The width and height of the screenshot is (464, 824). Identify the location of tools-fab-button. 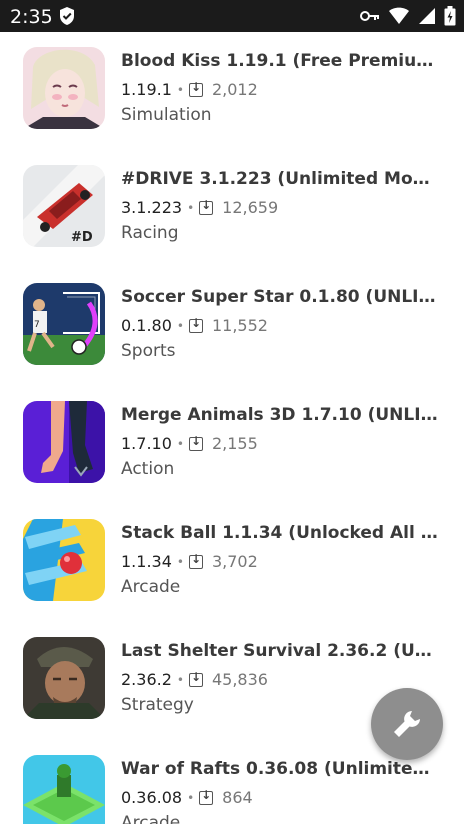
(407, 724).